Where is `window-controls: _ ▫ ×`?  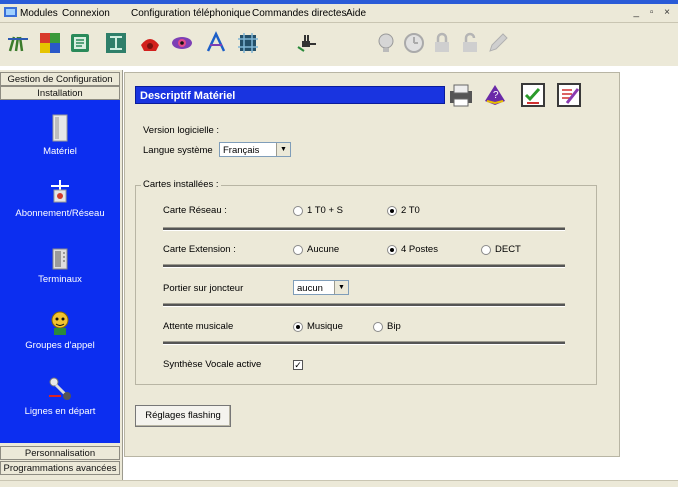
window-controls: _ ▫ × is located at coordinates (653, 12).